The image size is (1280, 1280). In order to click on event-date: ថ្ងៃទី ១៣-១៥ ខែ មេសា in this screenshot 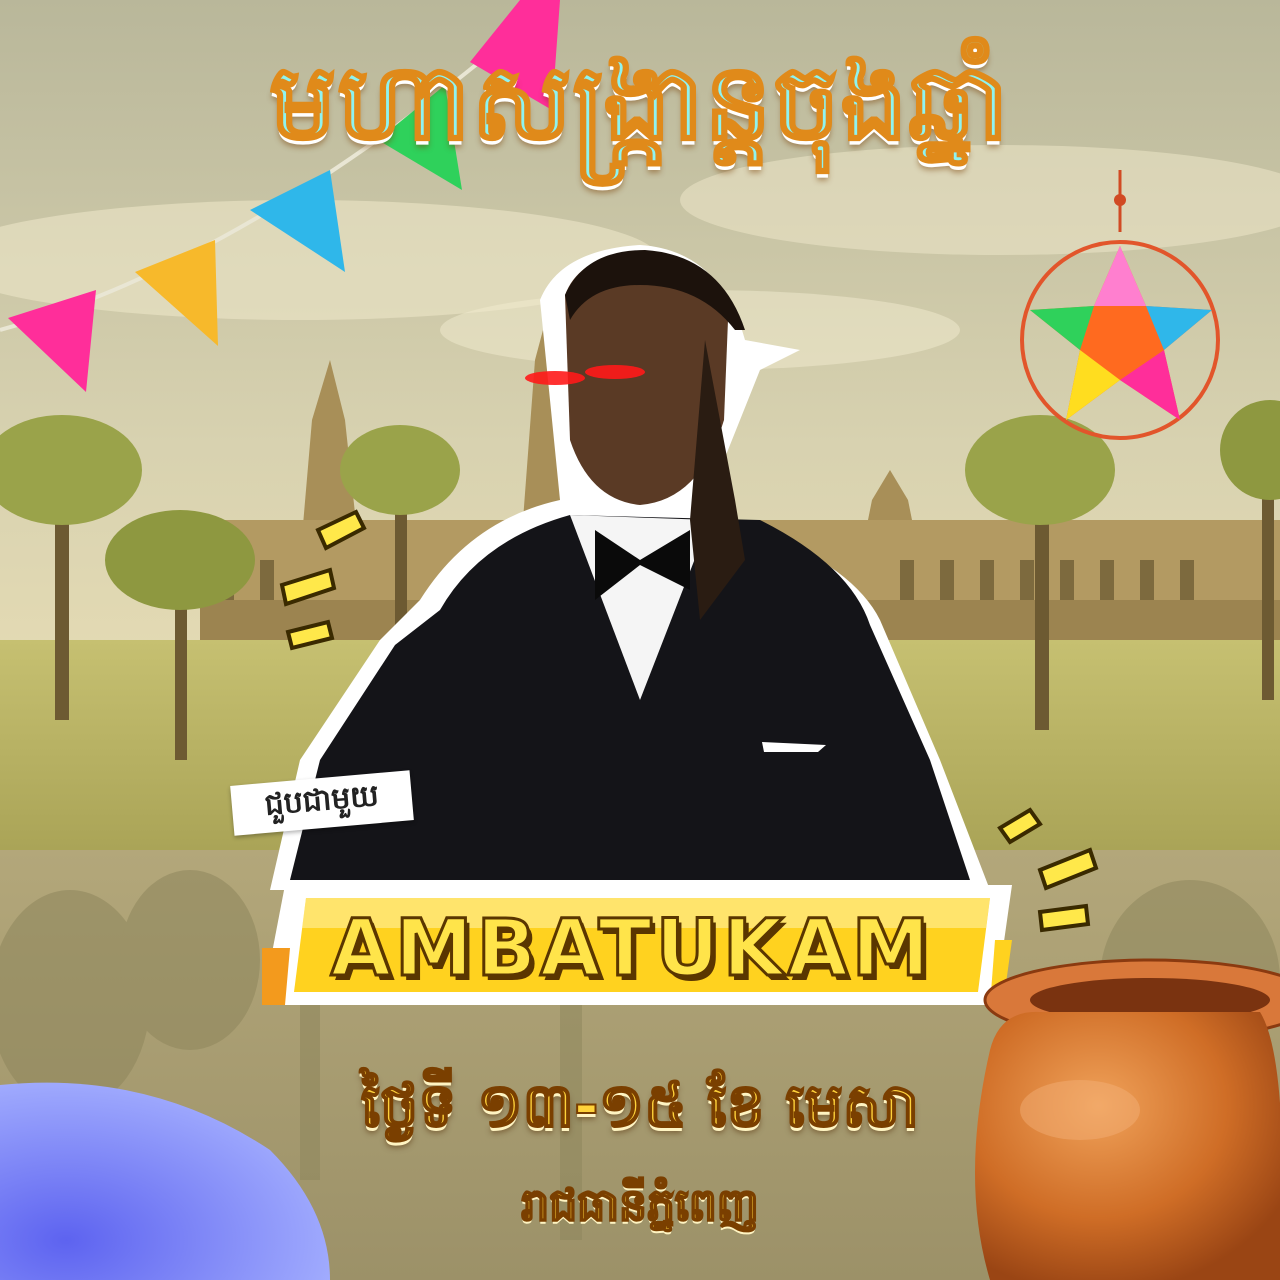, I will do `click(640, 1106)`.